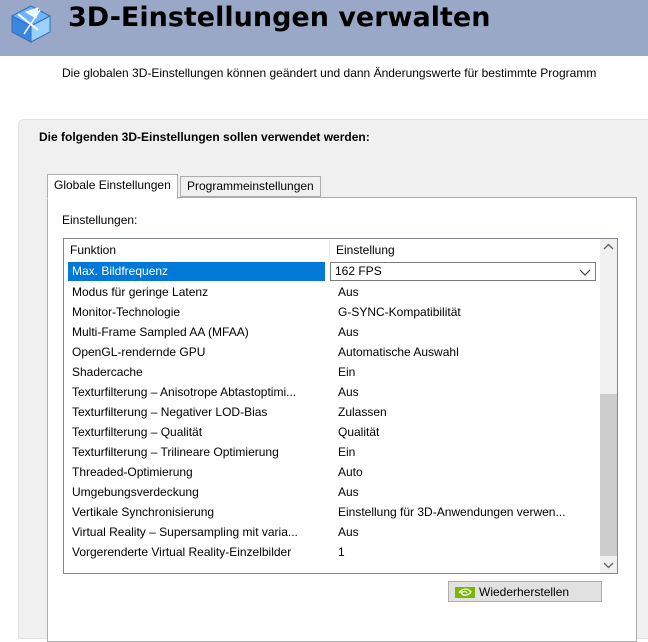  What do you see at coordinates (608, 564) in the screenshot?
I see `scroll-down-icon` at bounding box center [608, 564].